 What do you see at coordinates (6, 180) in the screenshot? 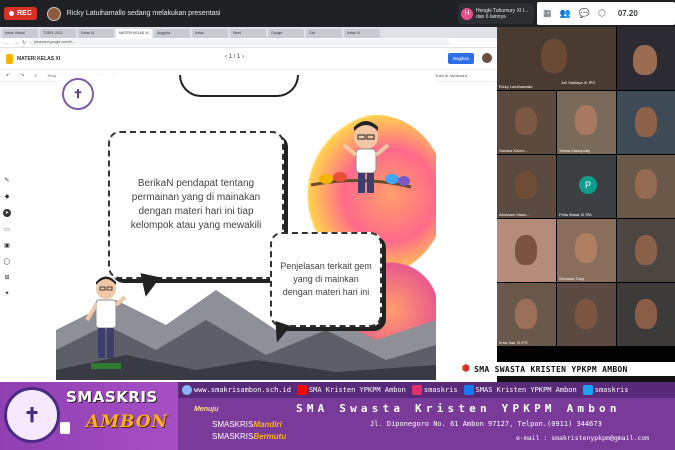
I see `pen-icon: ✎` at bounding box center [6, 180].